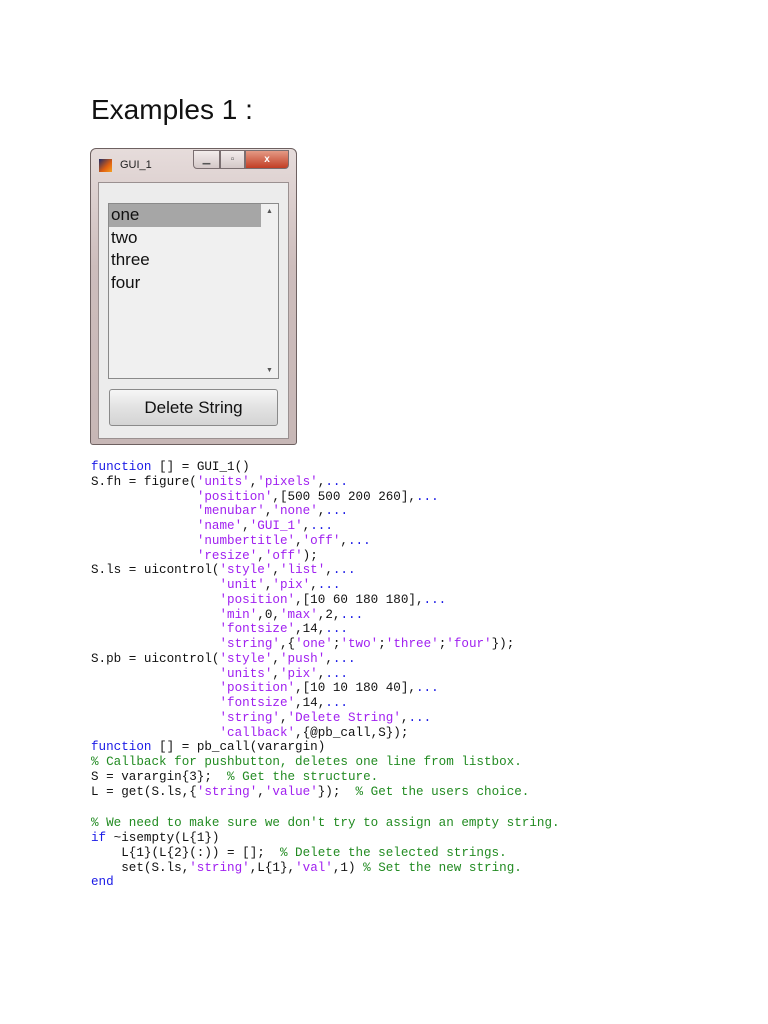 This screenshot has width=768, height=1024. I want to click on code-line: 'resize','off');, so click(325, 556).